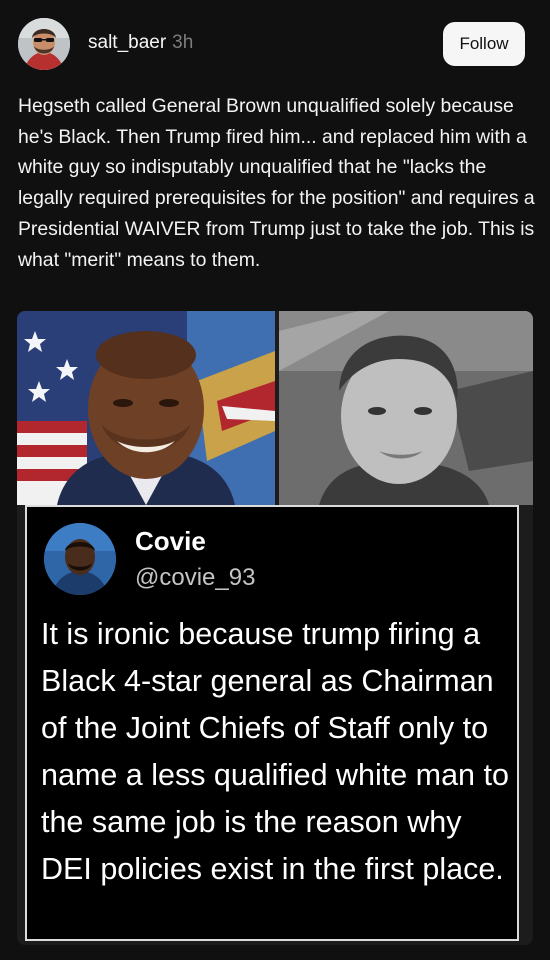 The height and width of the screenshot is (960, 550). Describe the element at coordinates (170, 541) in the screenshot. I see `tweet-author-name: Covie` at that location.